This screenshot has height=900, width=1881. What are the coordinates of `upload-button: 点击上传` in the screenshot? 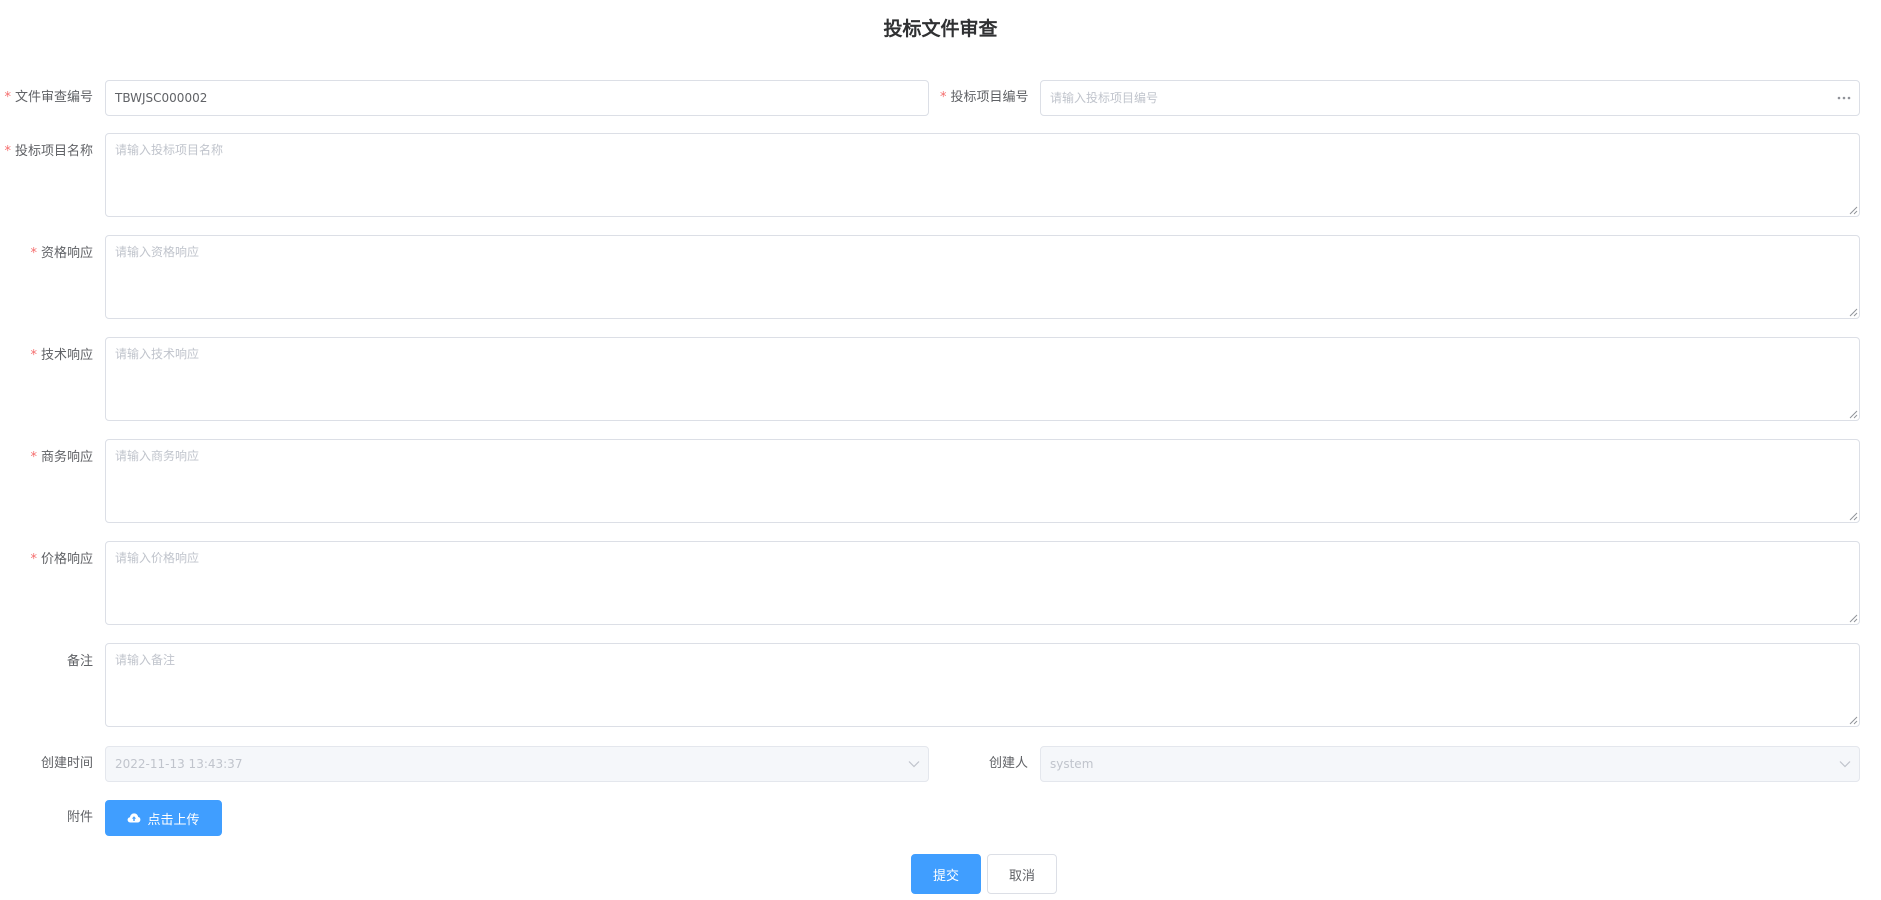 It's located at (163, 818).